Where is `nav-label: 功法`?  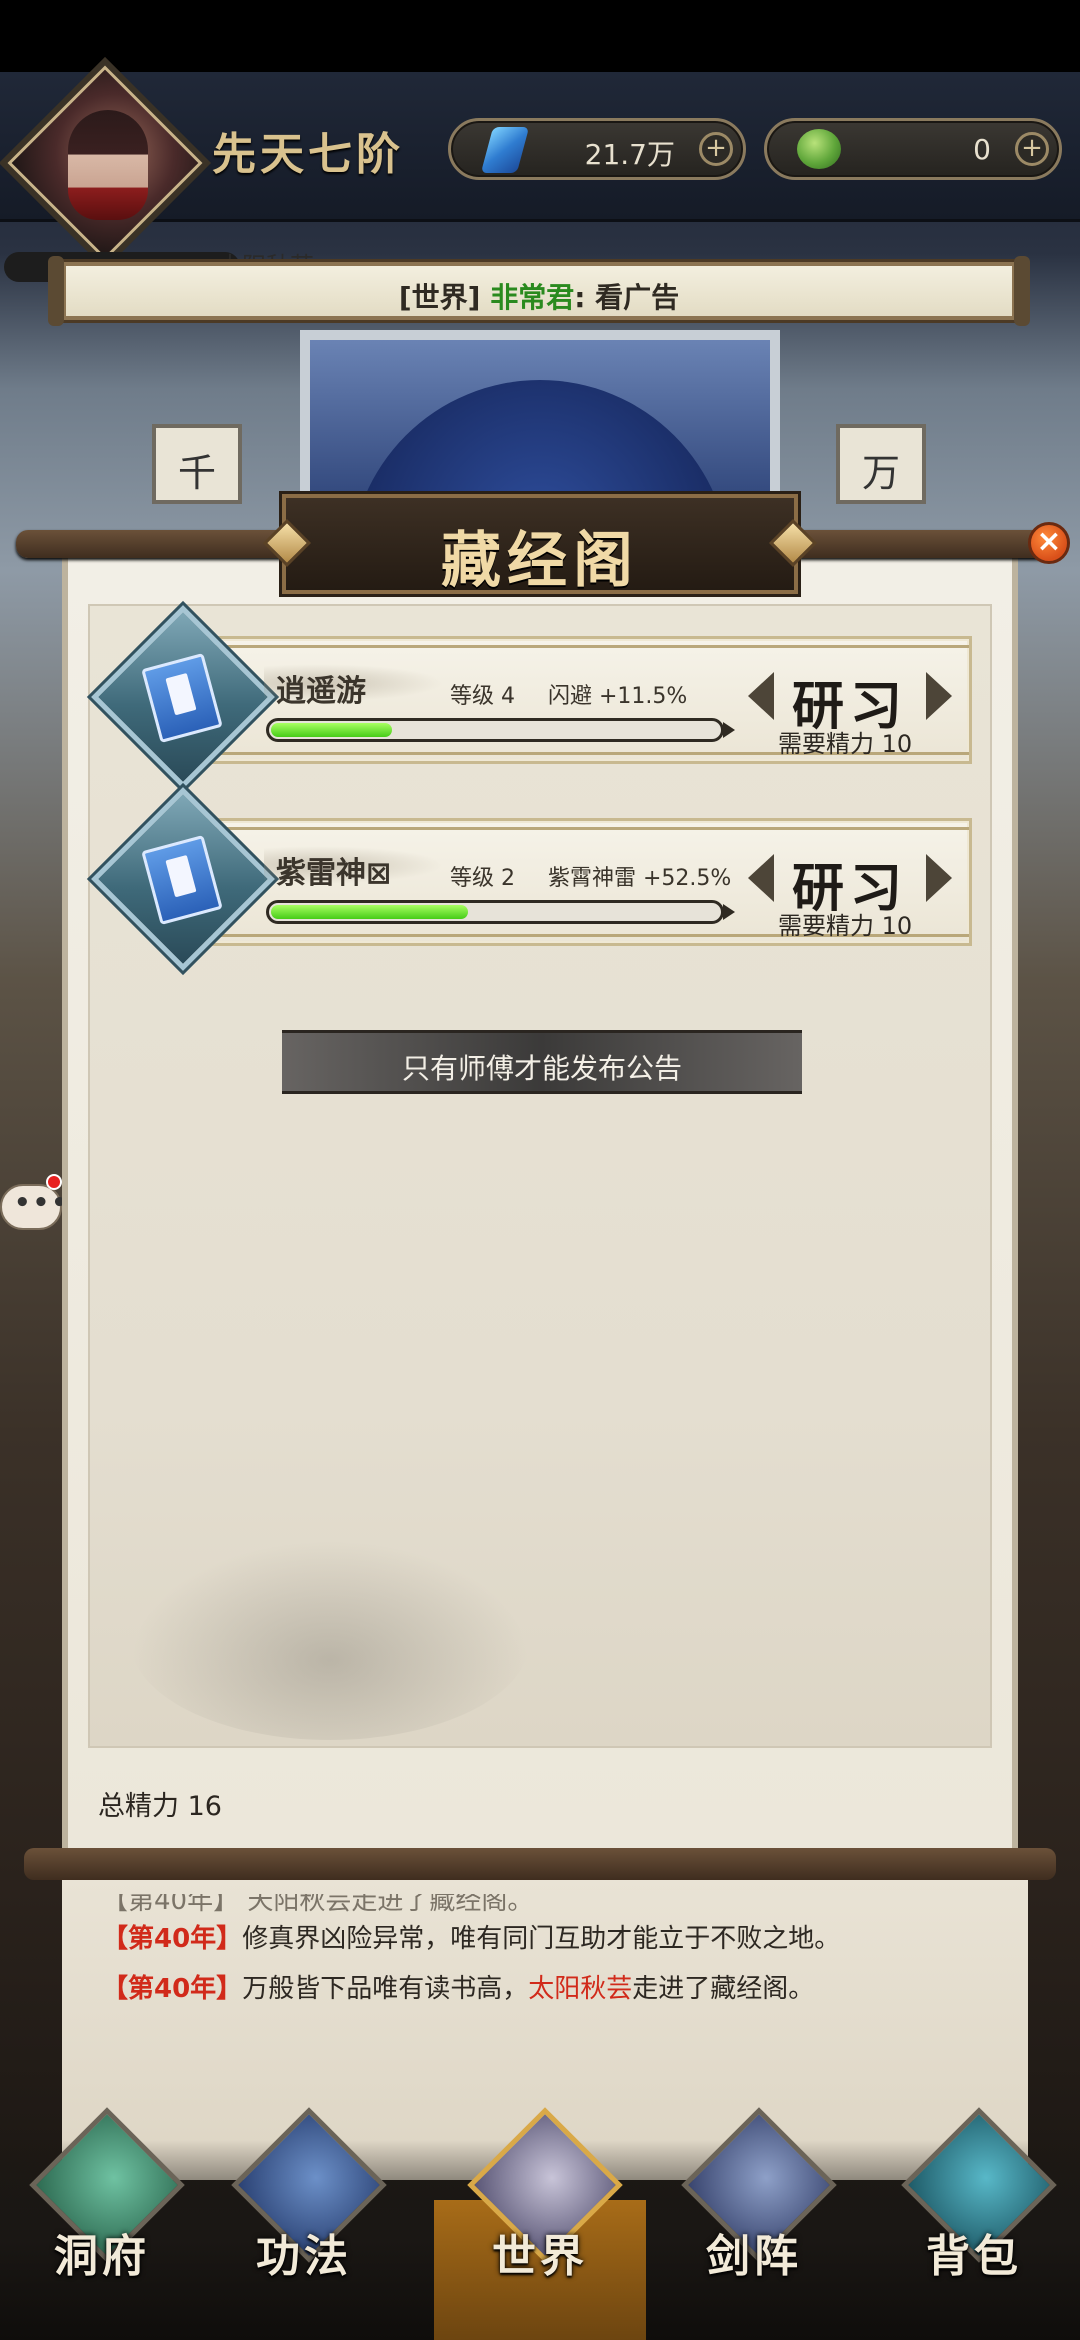 nav-label: 功法 is located at coordinates (304, 2256).